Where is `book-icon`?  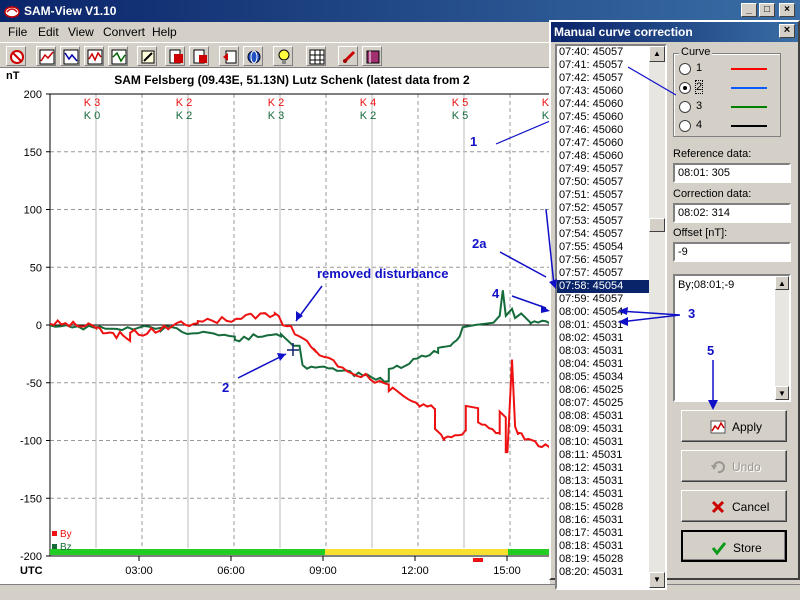
book-icon is located at coordinates (372, 56).